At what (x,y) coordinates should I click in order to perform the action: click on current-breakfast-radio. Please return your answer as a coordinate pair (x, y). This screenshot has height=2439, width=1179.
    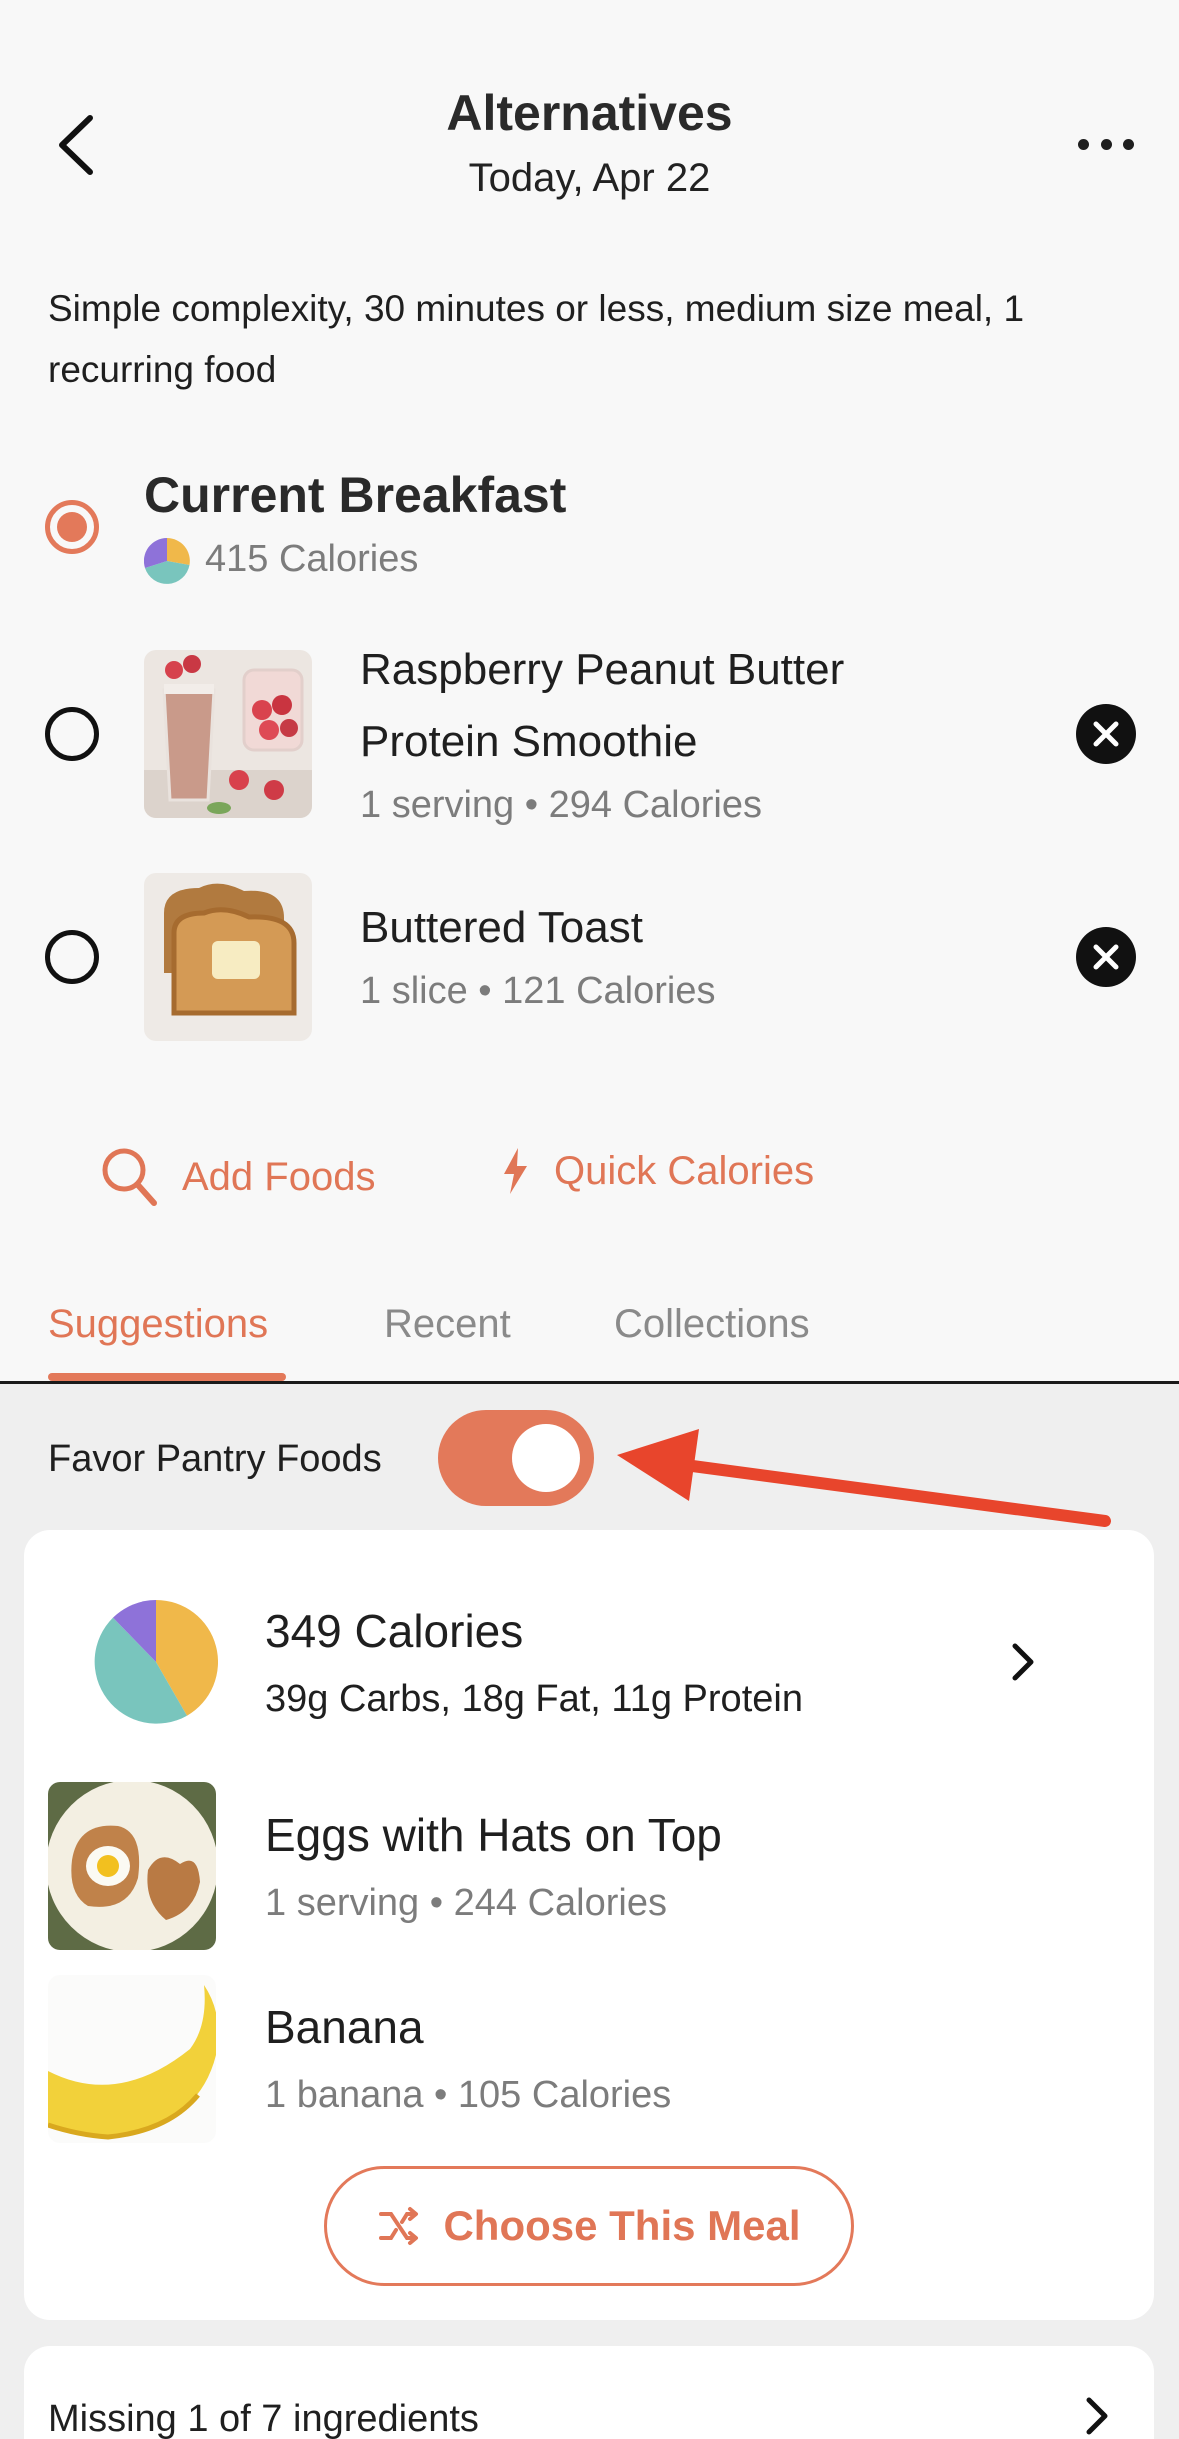
    Looking at the image, I should click on (72, 527).